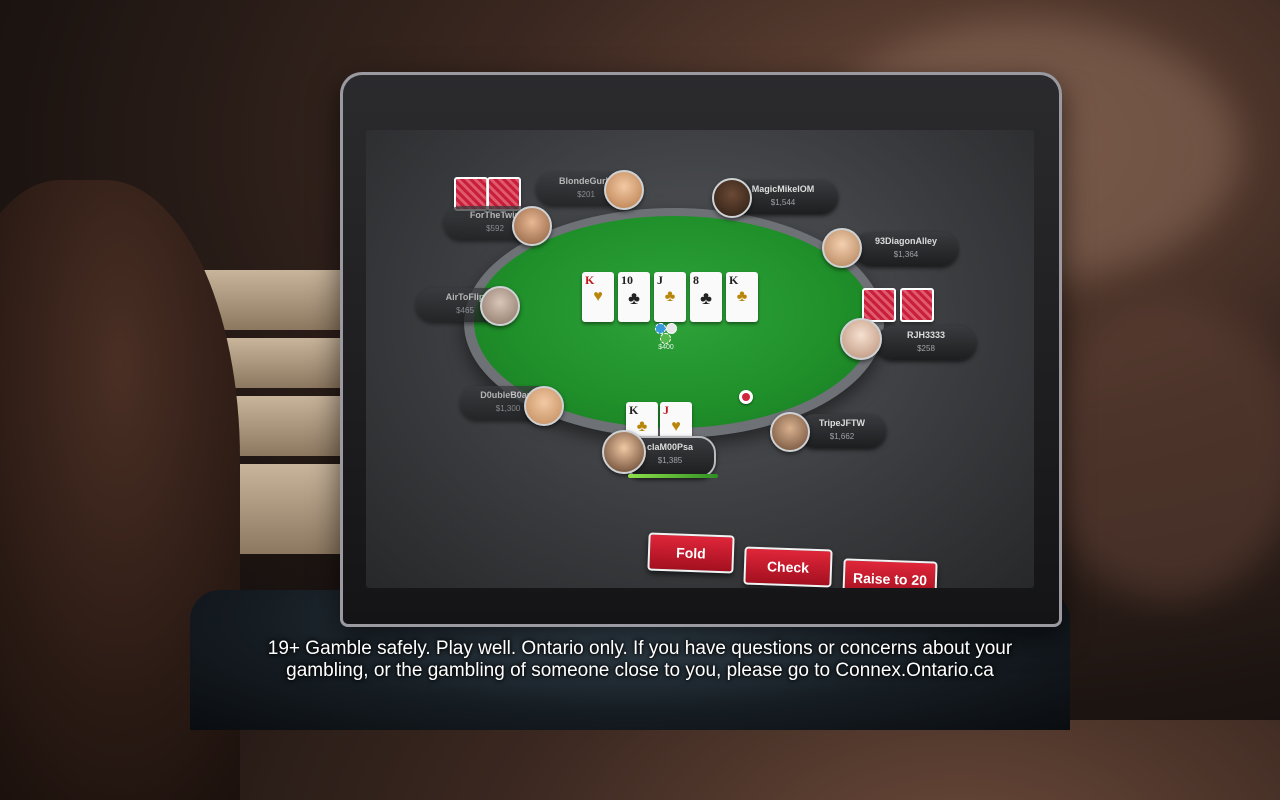  I want to click on community-card: 10 ♣, so click(634, 297).